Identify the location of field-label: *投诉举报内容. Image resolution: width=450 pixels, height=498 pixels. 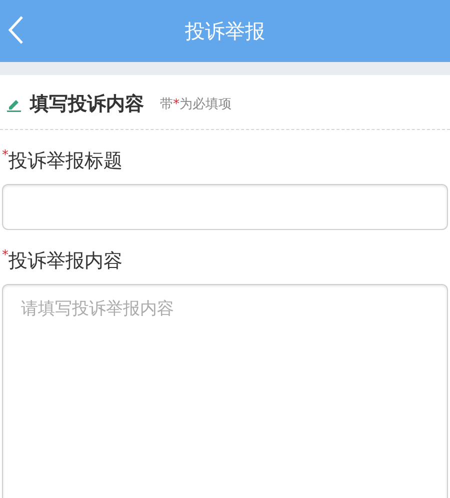
(62, 260).